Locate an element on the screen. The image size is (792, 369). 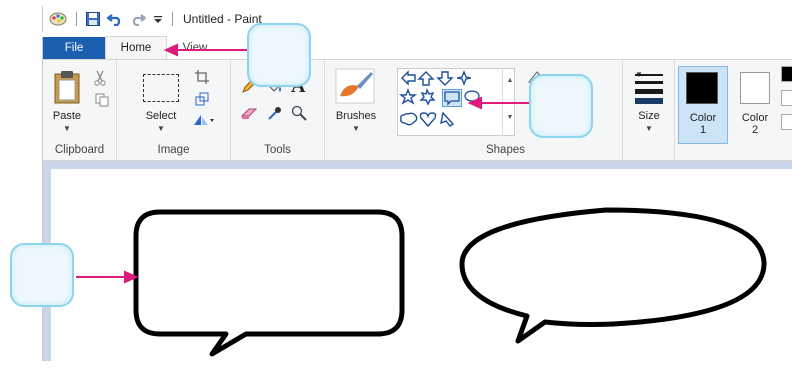
size-button: Size ▼ is located at coordinates (649, 122).